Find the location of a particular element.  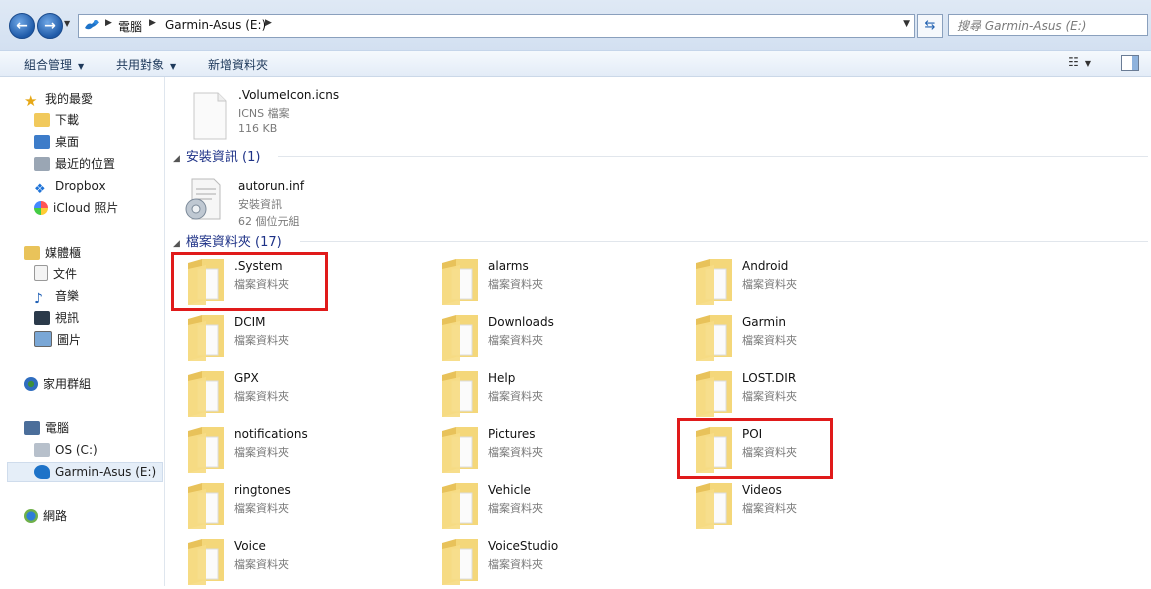

sidebar-item-desktop: 桌面 is located at coordinates (56, 142).